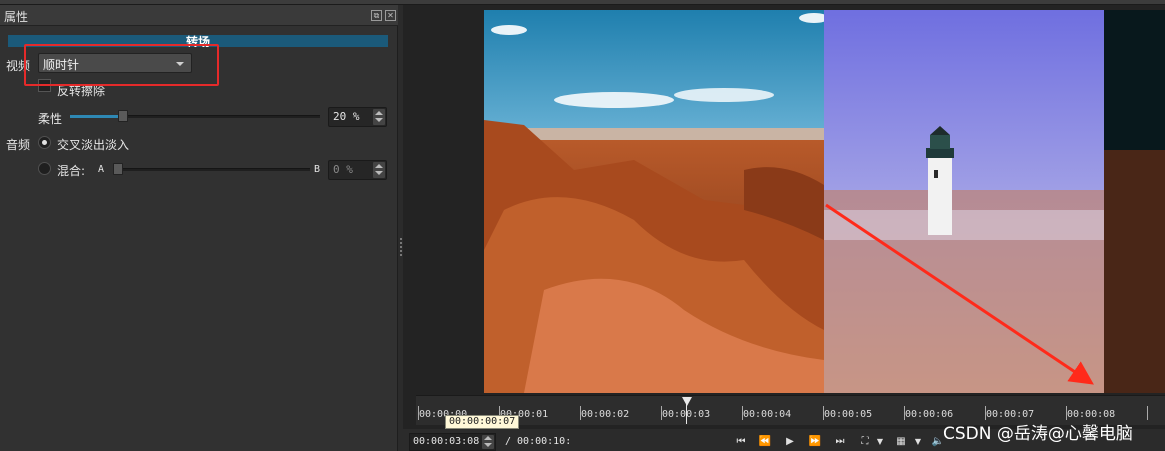 Image resolution: width=1165 pixels, height=451 pixels. What do you see at coordinates (401, 247) in the screenshot?
I see `panel-splitter` at bounding box center [401, 247].